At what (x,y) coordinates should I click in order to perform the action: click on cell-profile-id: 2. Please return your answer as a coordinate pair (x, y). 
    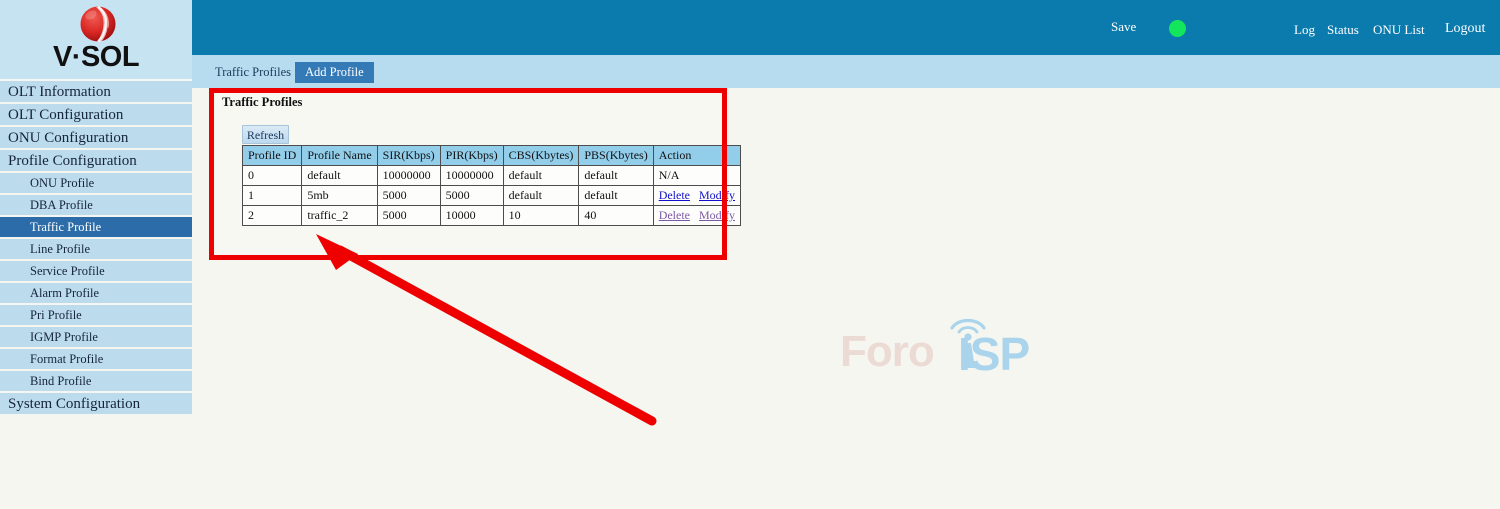
    Looking at the image, I should click on (272, 215).